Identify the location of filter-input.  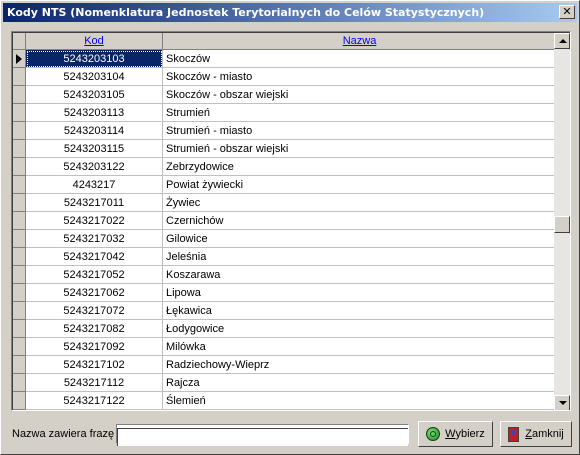
(262, 436).